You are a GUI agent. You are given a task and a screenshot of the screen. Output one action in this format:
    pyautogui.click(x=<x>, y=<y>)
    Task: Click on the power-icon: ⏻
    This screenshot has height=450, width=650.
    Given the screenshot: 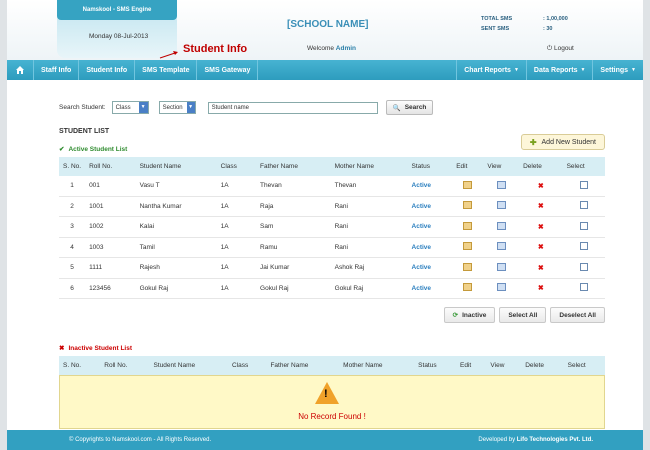 What is the action you would take?
    pyautogui.click(x=550, y=48)
    